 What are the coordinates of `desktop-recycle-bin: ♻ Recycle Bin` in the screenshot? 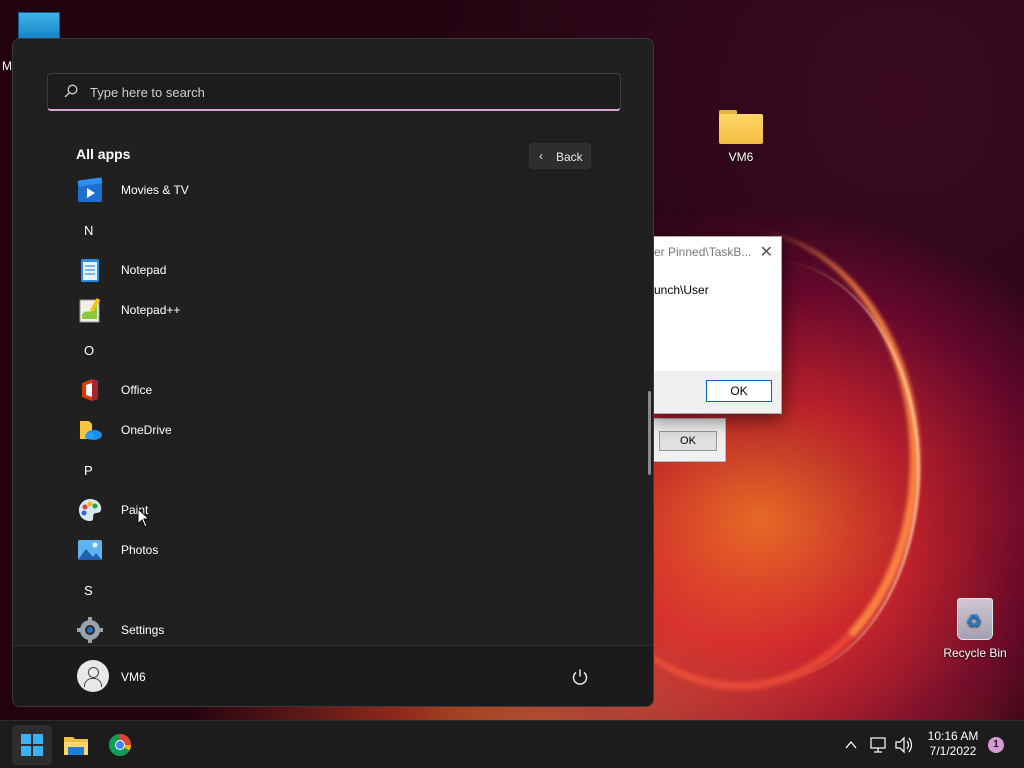 It's located at (975, 629).